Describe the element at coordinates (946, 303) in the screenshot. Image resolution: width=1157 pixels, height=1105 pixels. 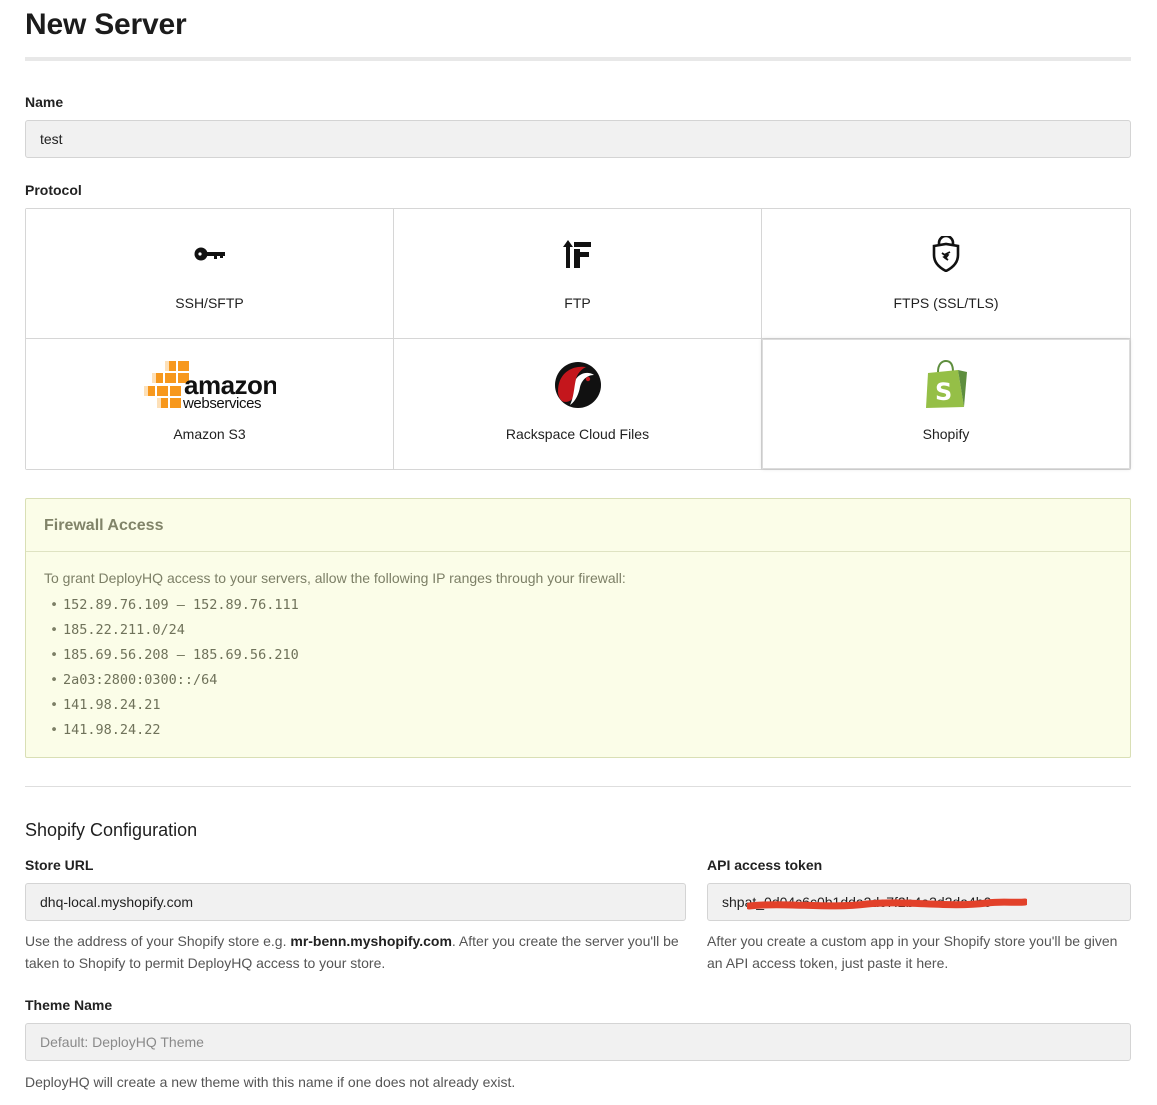
I see `protocol-label-ftps: FTPS (SSL/TLS)` at that location.